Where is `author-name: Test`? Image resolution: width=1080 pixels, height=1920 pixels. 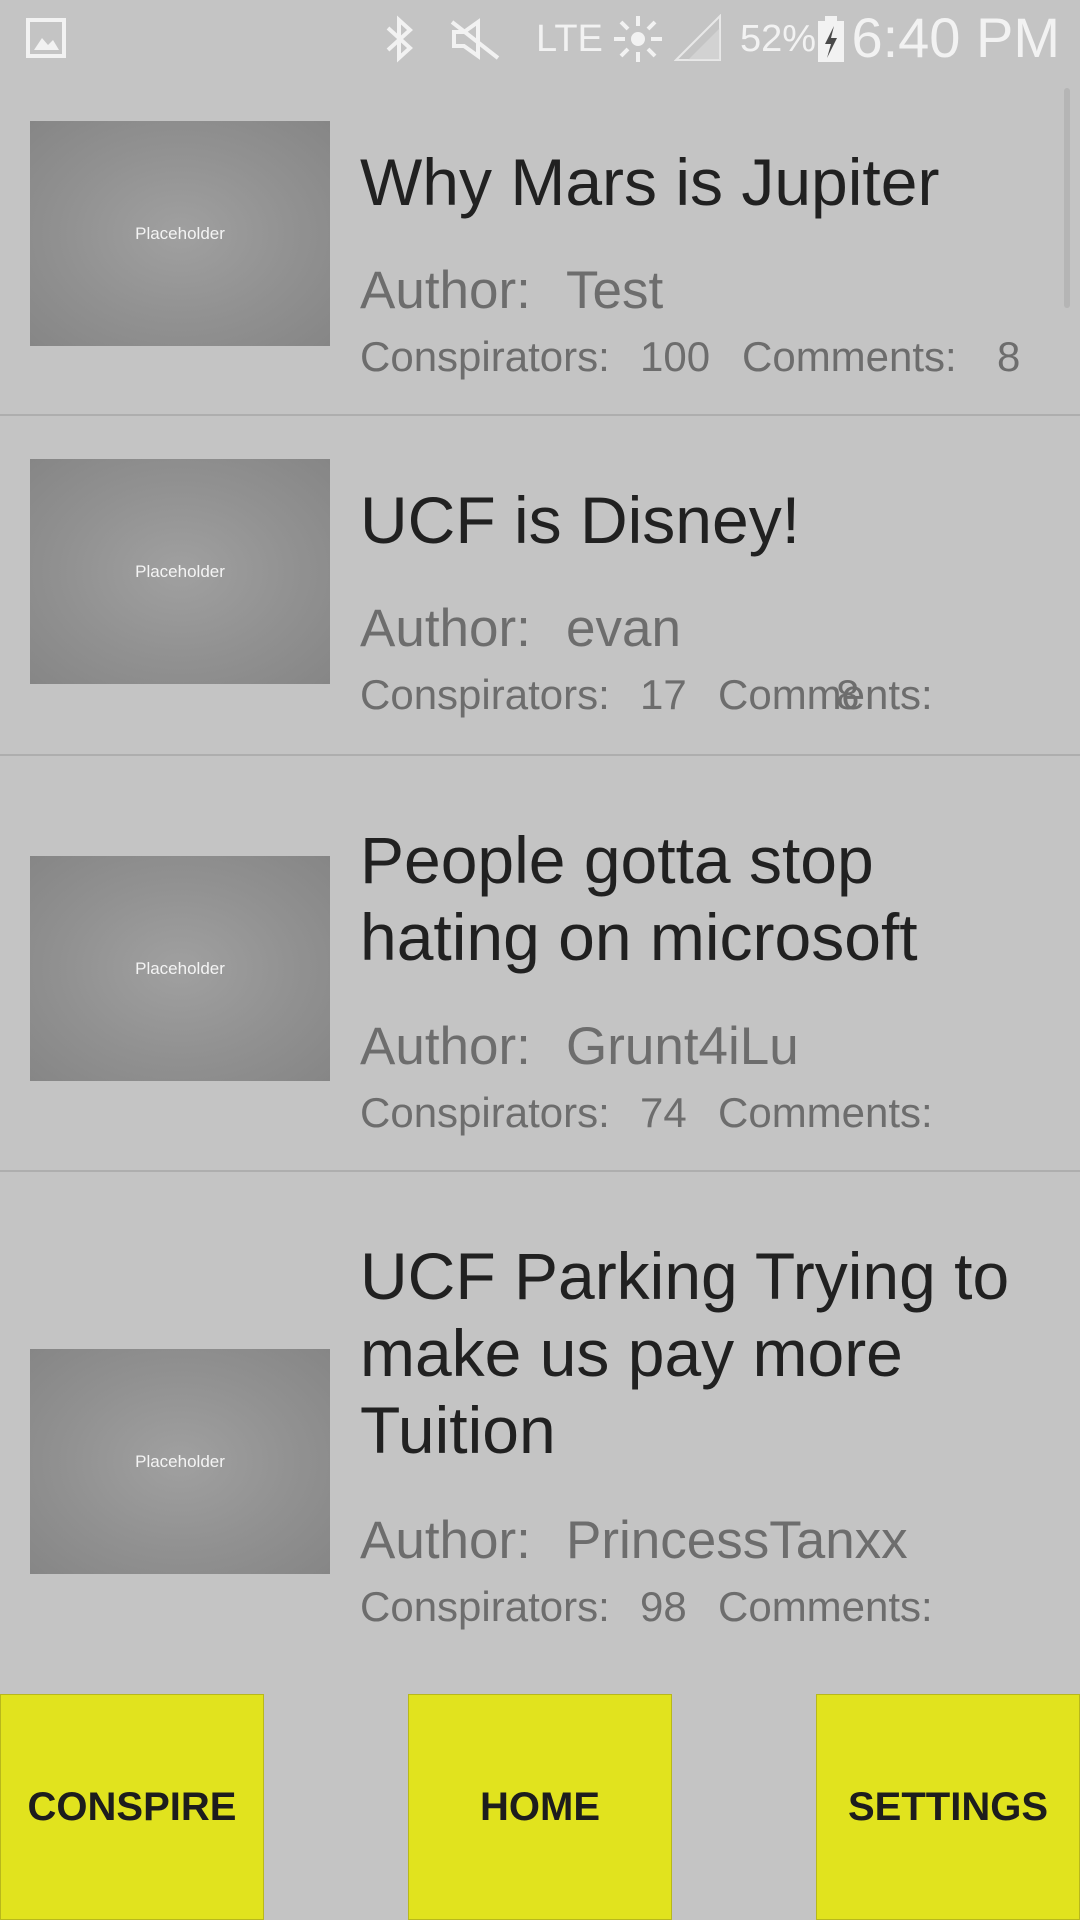 author-name: Test is located at coordinates (615, 290).